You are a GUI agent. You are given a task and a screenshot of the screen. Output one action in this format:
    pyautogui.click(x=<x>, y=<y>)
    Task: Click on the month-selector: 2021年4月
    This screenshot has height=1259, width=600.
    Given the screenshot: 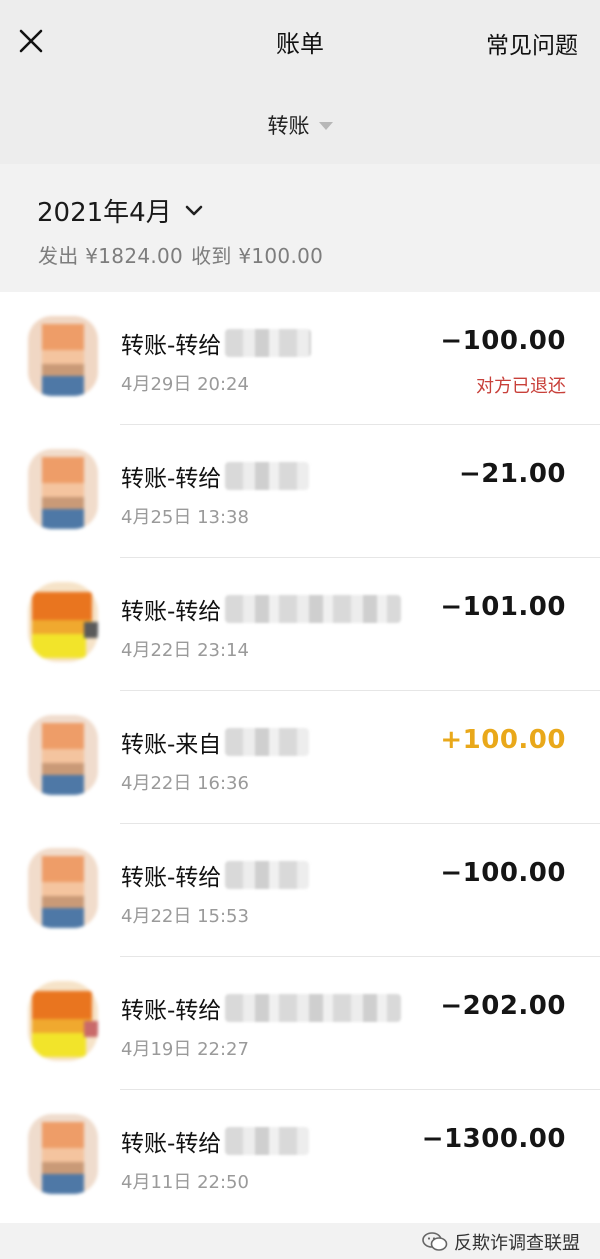 What is the action you would take?
    pyautogui.click(x=120, y=210)
    